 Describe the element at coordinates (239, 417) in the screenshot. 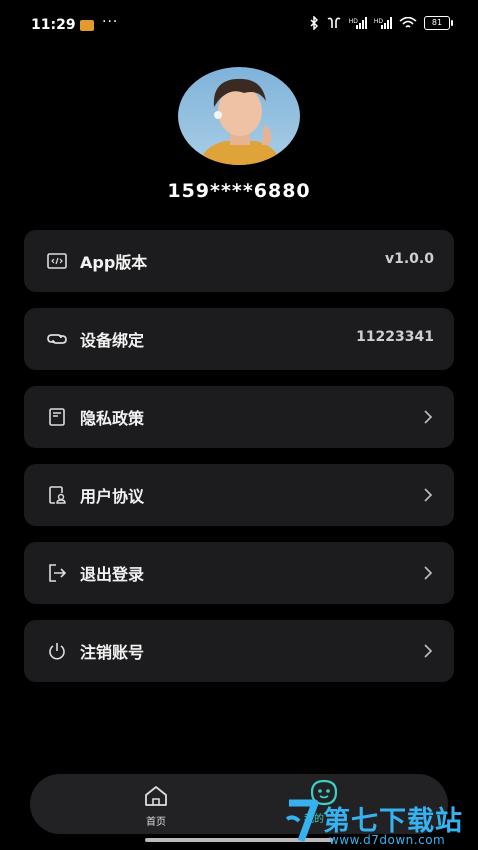

I see `menu-item-privacy-policy: 隐私政策` at that location.